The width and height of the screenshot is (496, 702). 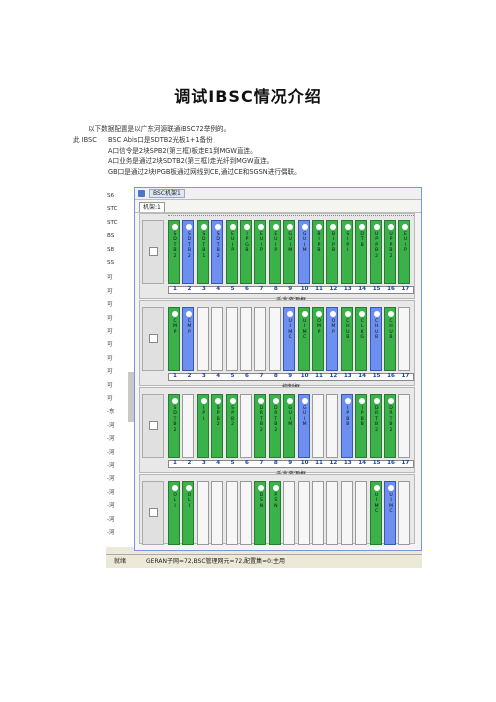 What do you see at coordinates (110, 250) in the screenshot?
I see `tree-item: S8` at bounding box center [110, 250].